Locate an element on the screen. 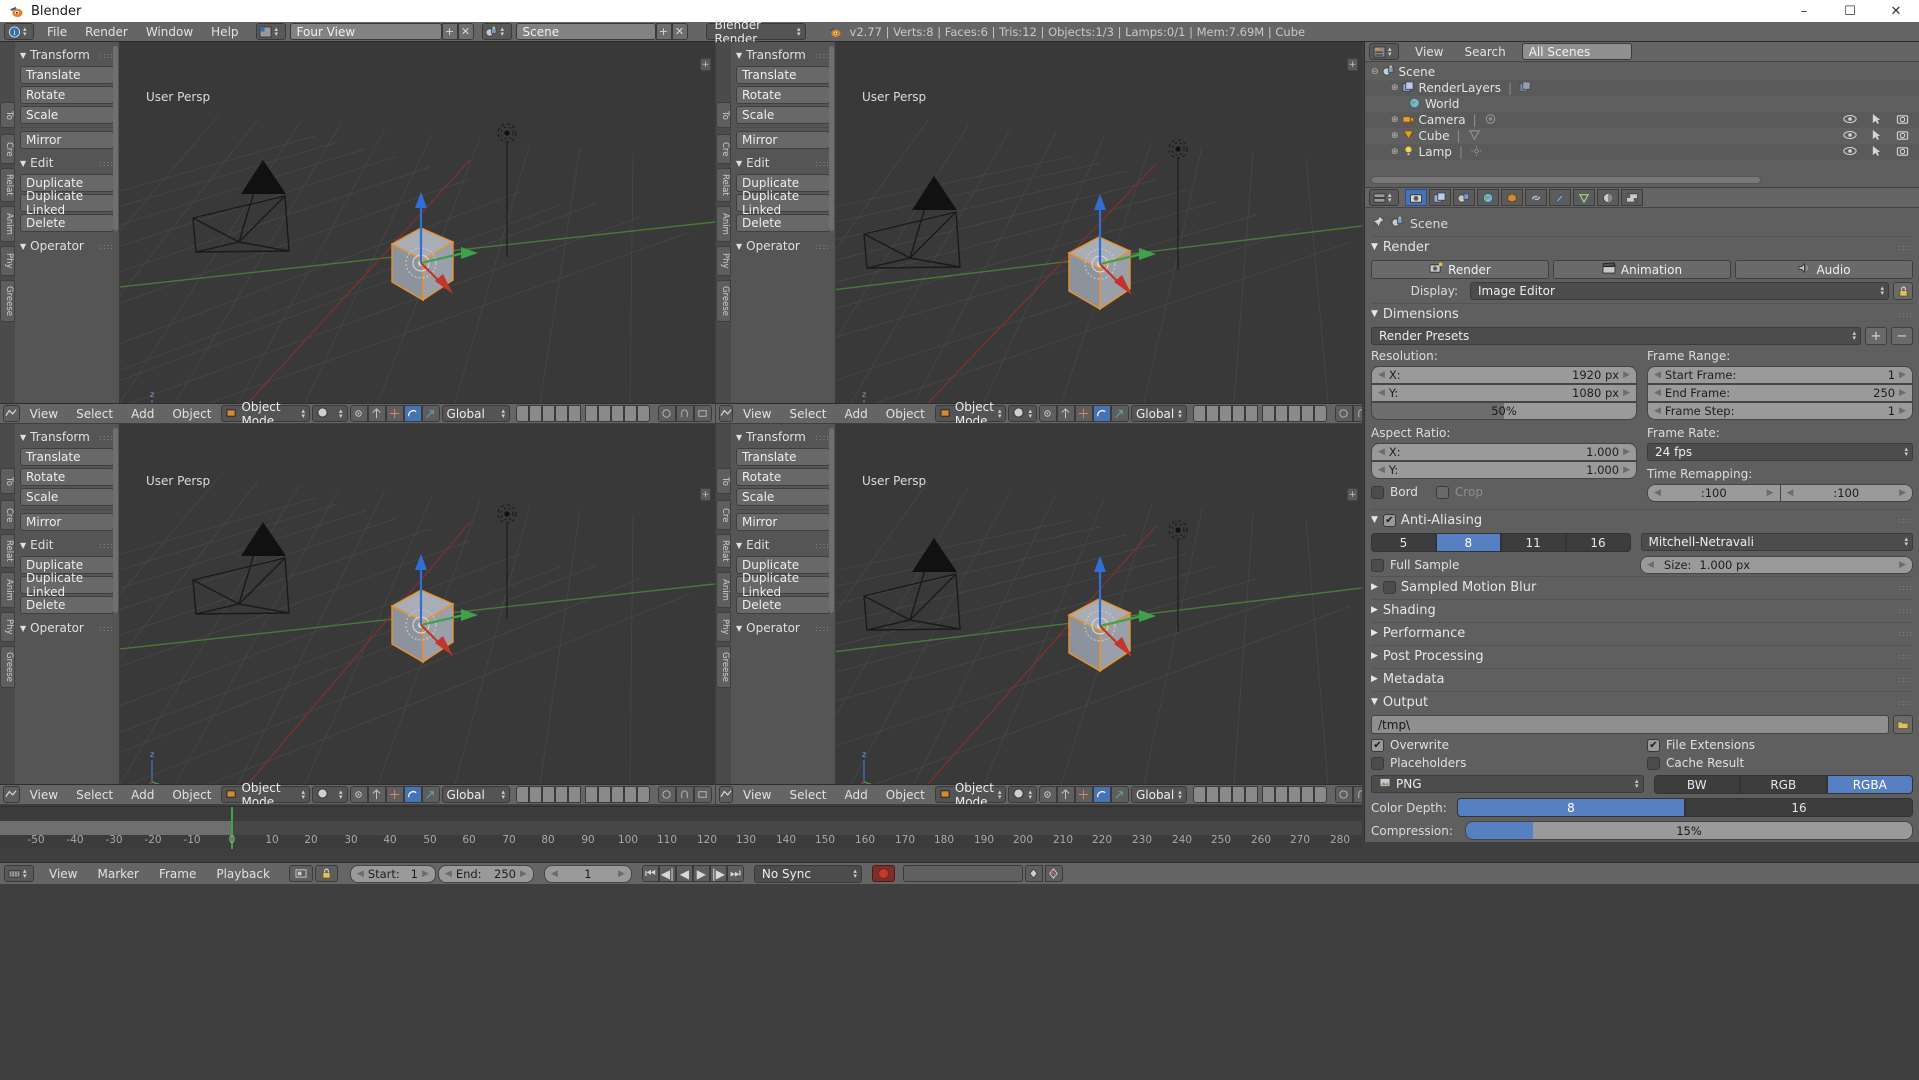  tool-scale-button: Scale is located at coordinates (783, 497).